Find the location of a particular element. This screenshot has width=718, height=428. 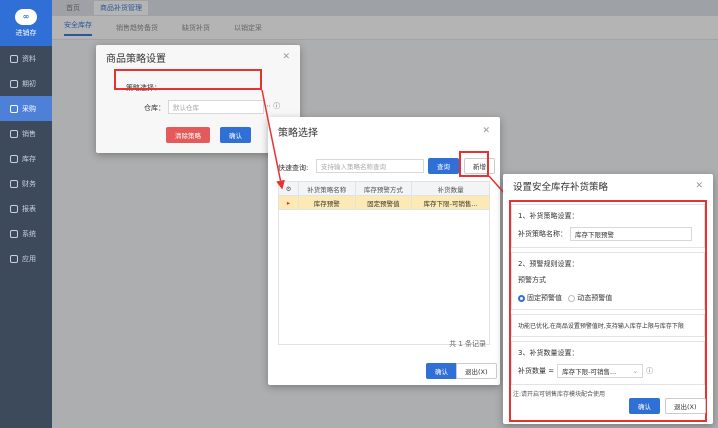

section-strategy: 1、补货策略设置： 补货策略名称： 库存下限预警 is located at coordinates (608, 226).